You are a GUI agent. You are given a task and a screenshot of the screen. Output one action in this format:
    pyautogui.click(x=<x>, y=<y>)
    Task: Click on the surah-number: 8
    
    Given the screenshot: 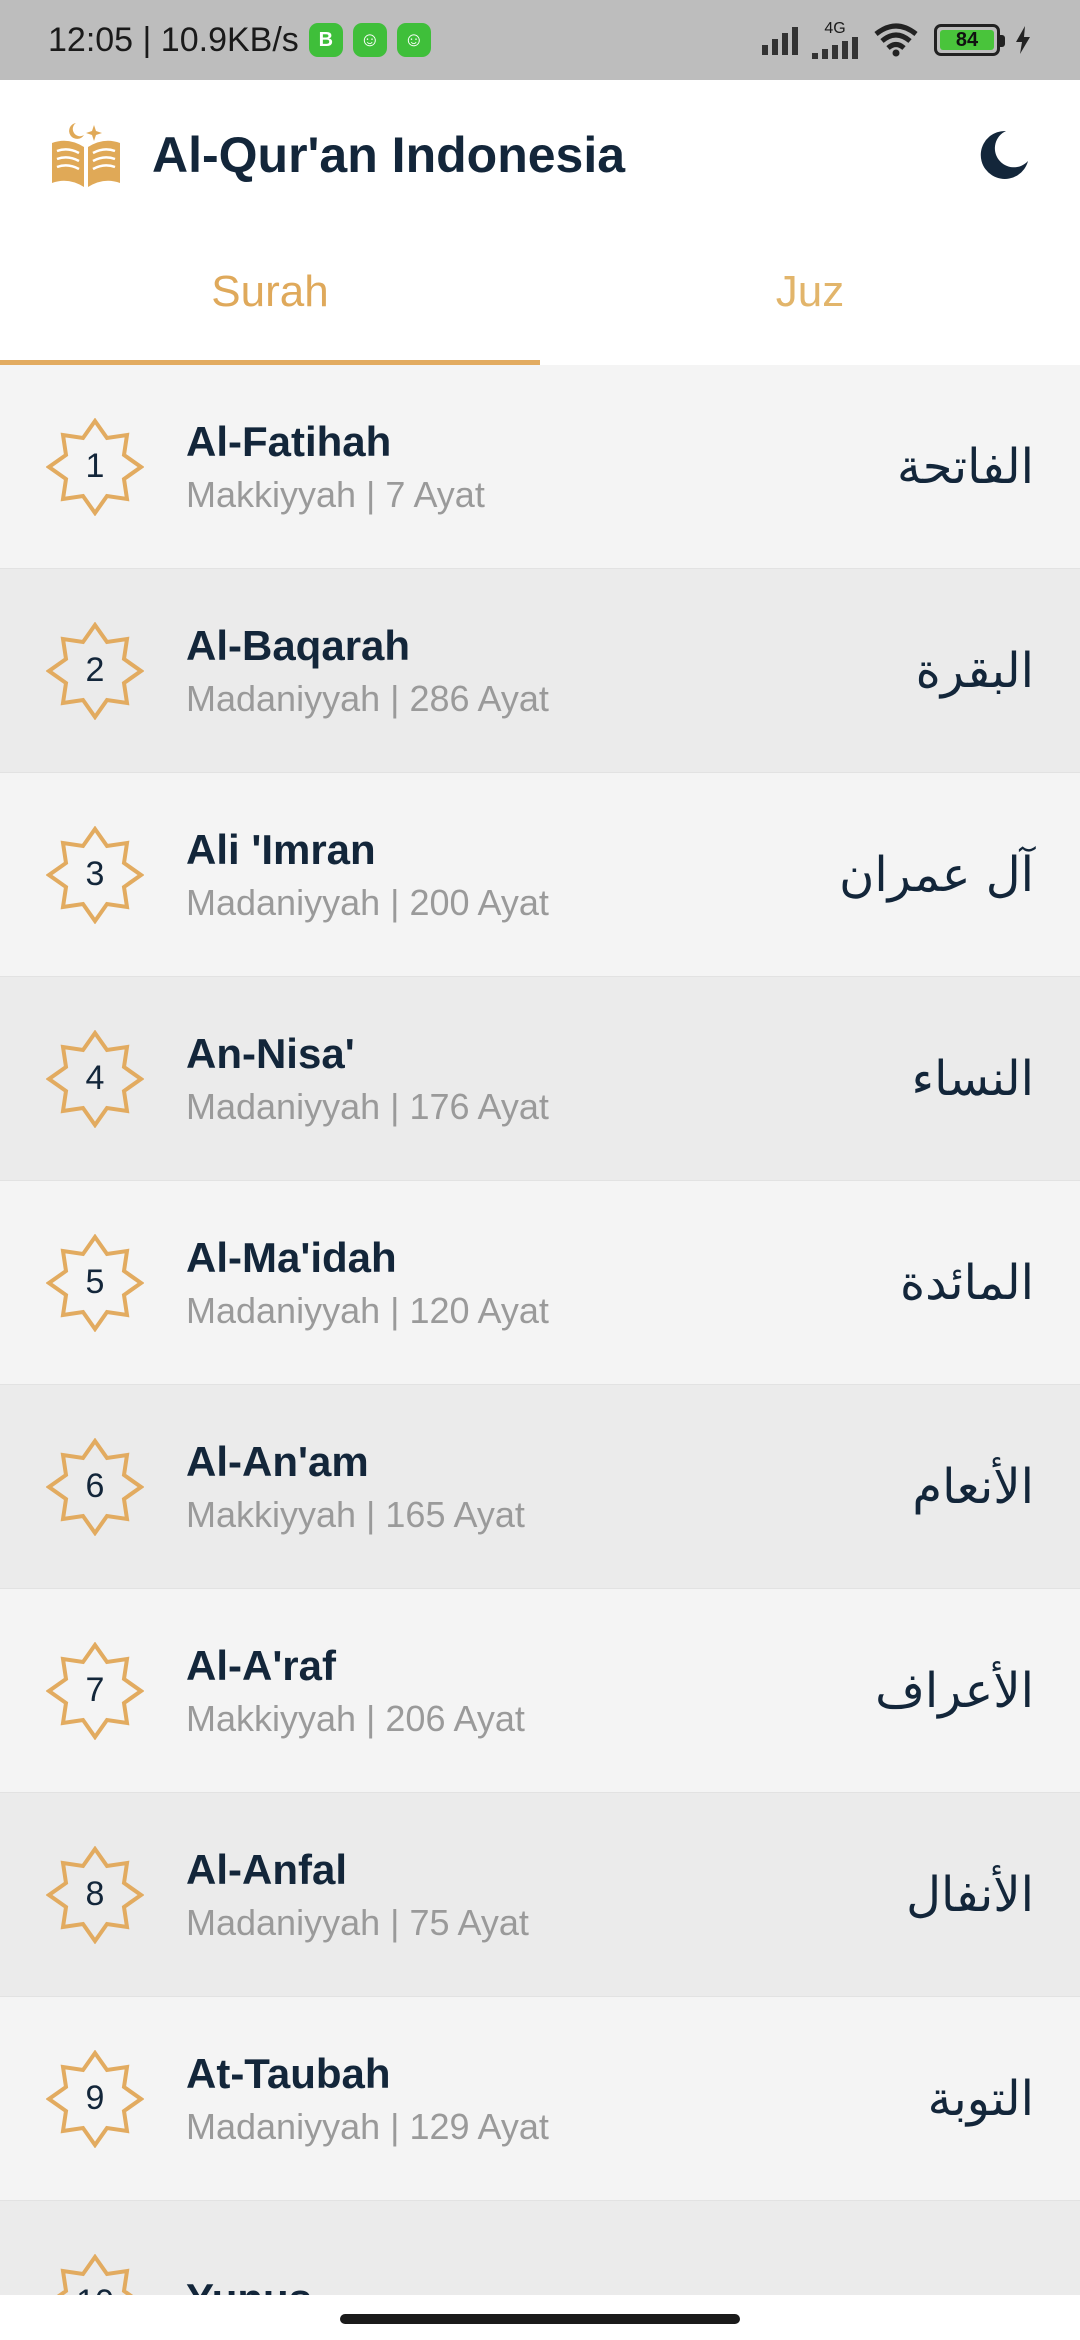 What is the action you would take?
    pyautogui.click(x=95, y=1894)
    